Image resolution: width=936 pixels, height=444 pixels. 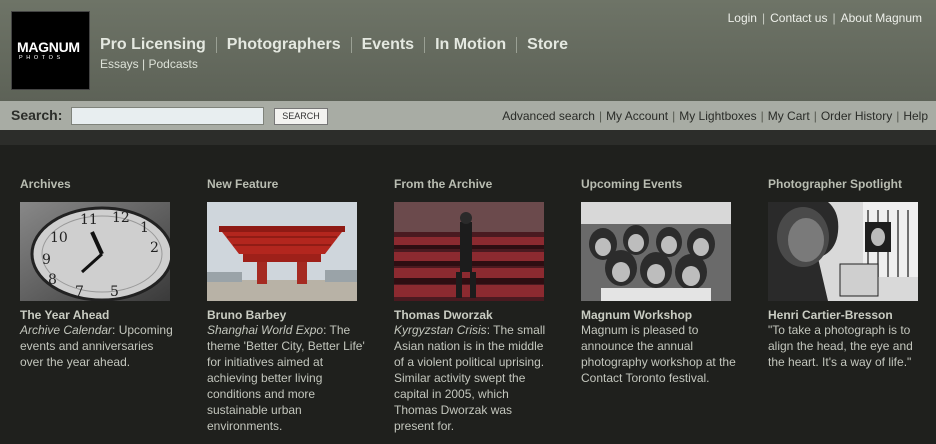 What do you see at coordinates (114, 292) in the screenshot?
I see `svg-text: 5` at bounding box center [114, 292].